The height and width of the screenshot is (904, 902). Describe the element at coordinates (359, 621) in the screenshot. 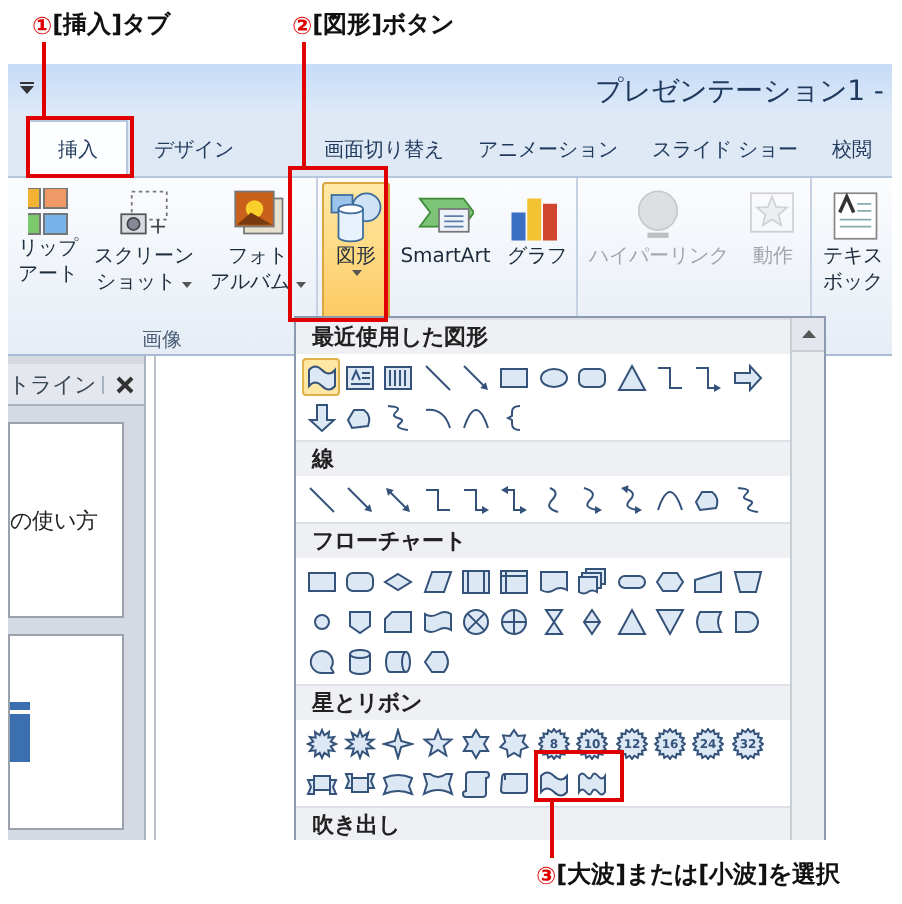

I see `off-page-icon` at that location.